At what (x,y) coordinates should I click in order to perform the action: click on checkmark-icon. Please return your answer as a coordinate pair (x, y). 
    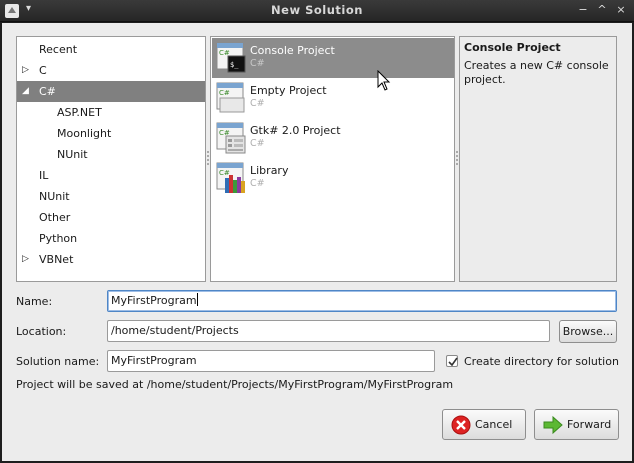
    Looking at the image, I should click on (453, 362).